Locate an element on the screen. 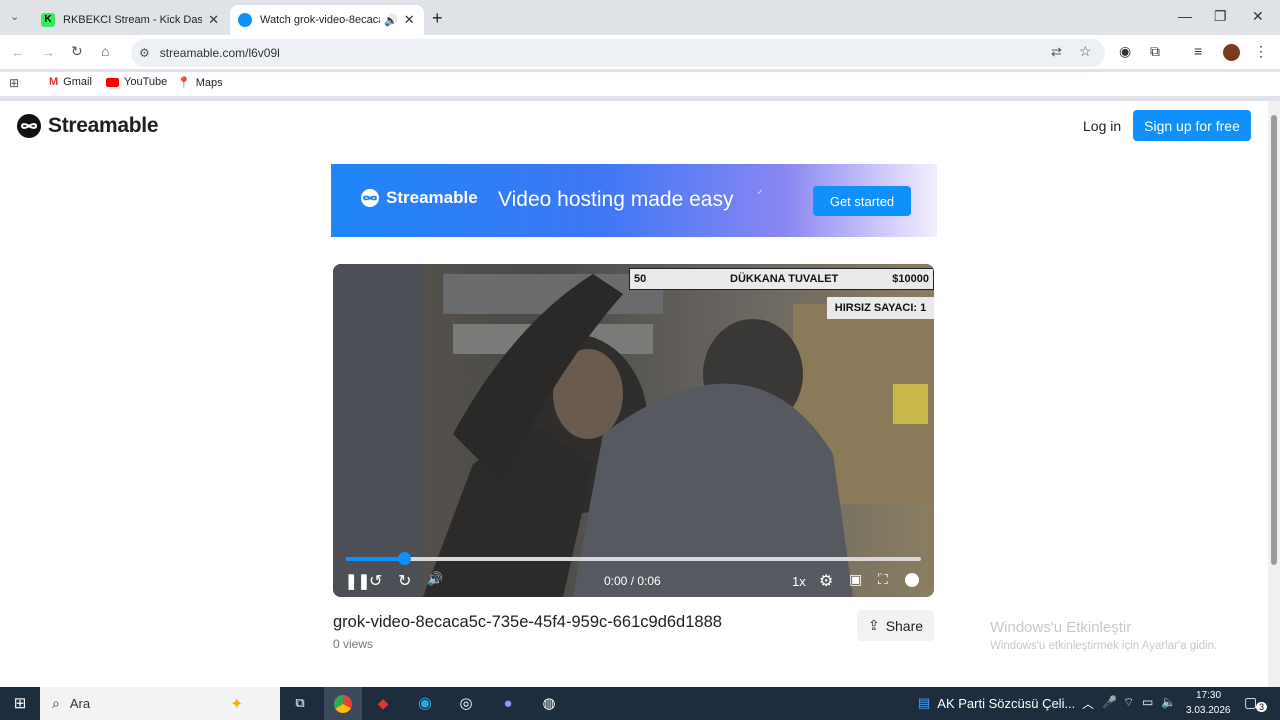 The height and width of the screenshot is (720, 1280). scrollbar-thumb is located at coordinates (1274, 340).